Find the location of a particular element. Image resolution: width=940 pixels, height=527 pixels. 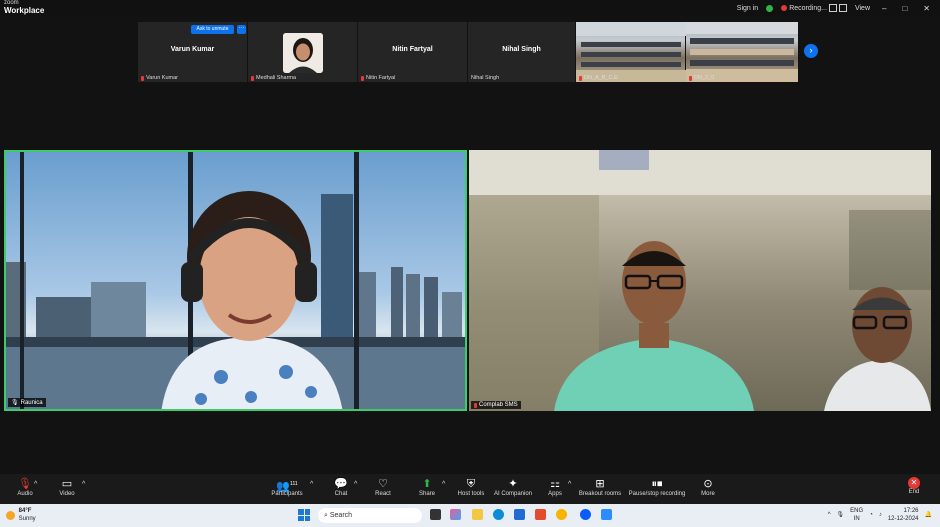

next-page-button: › is located at coordinates (811, 51).